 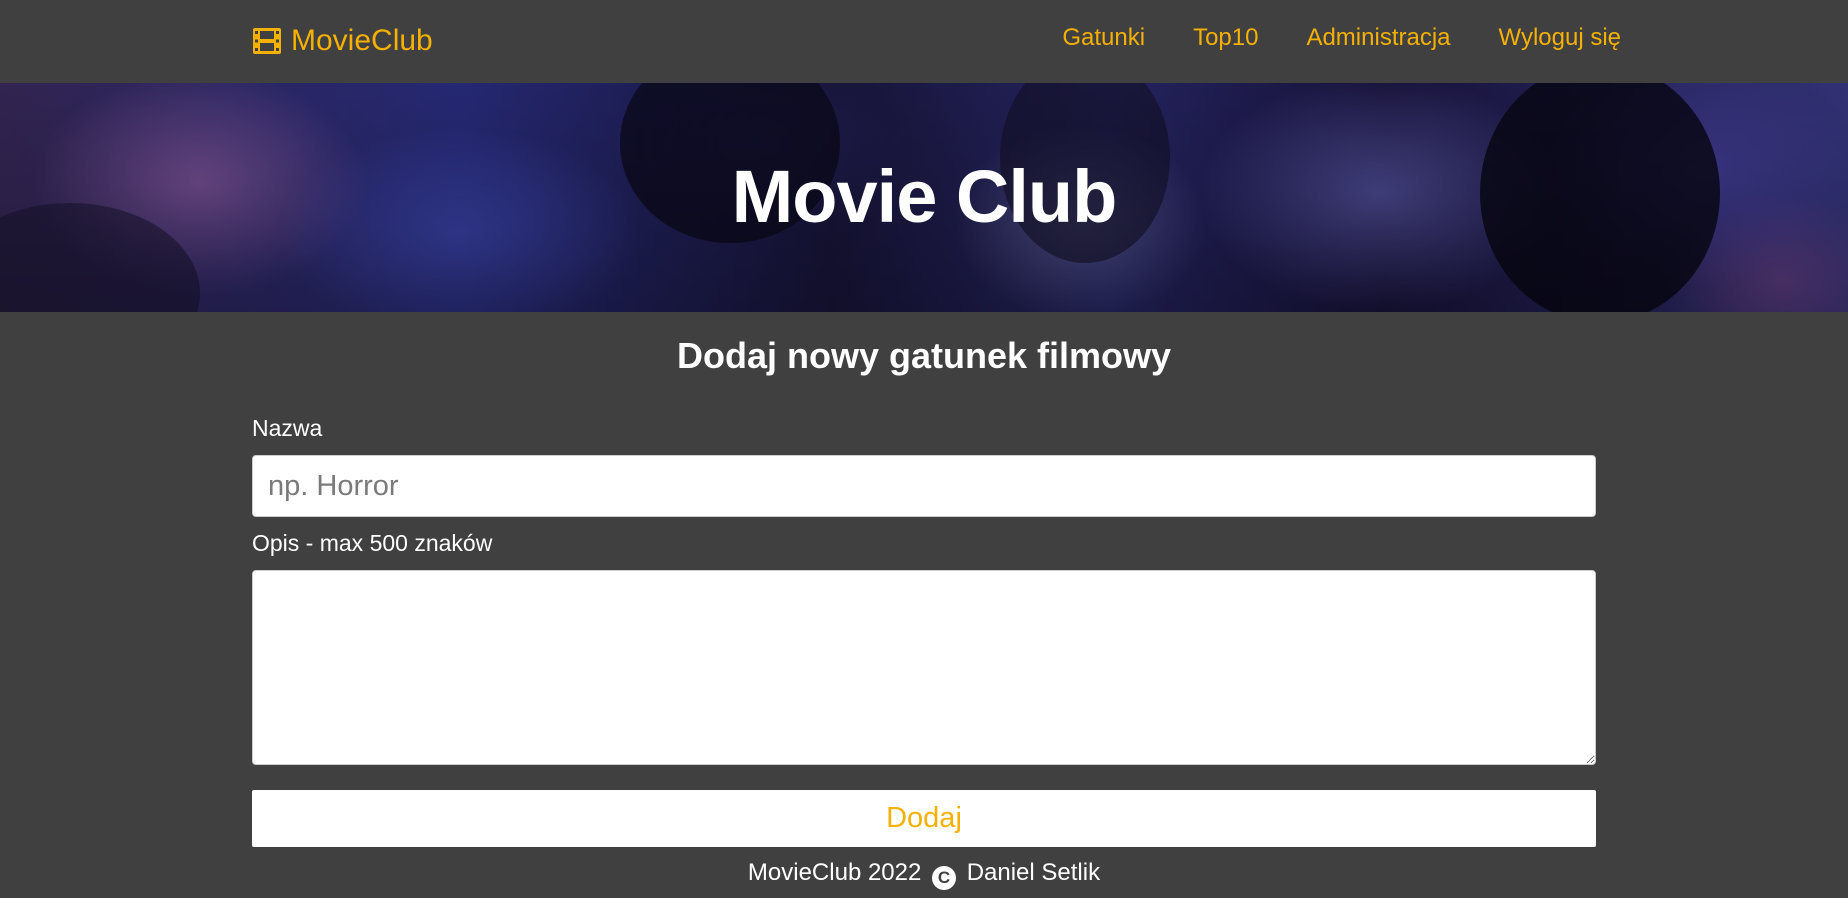 What do you see at coordinates (267, 41) in the screenshot?
I see `film-icon` at bounding box center [267, 41].